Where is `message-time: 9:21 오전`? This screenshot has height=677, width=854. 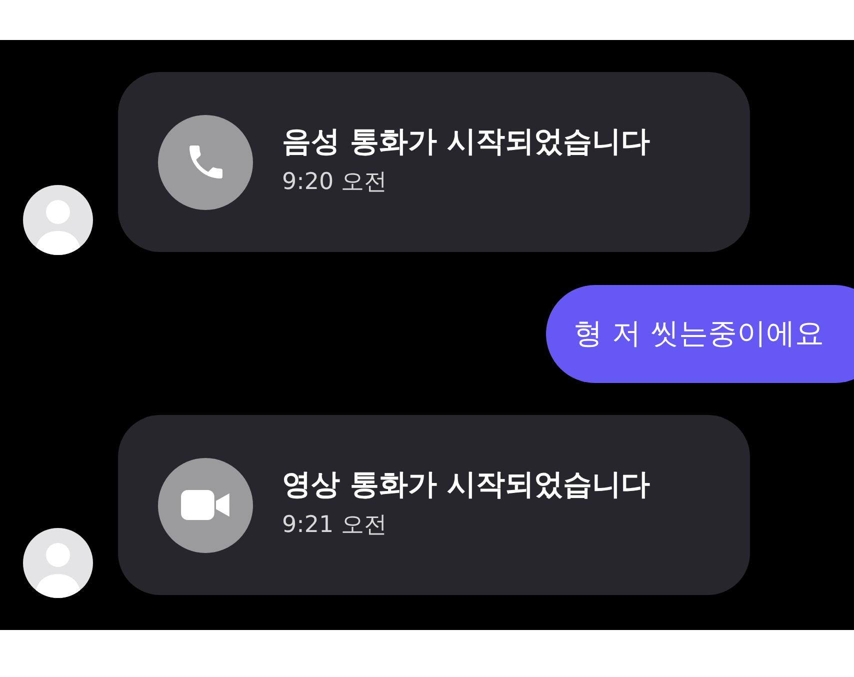 message-time: 9:21 오전 is located at coordinates (335, 525).